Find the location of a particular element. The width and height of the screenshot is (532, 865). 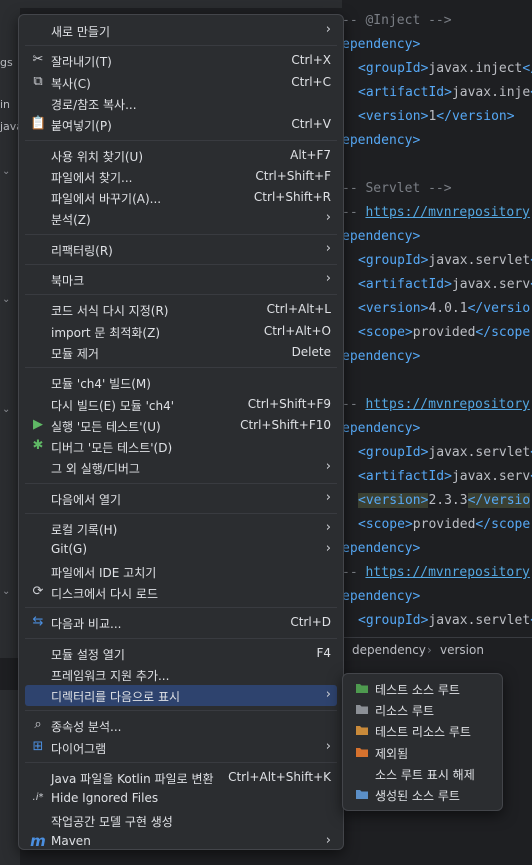

menu-item-24: 그 외 실행/디버그 › is located at coordinates (181, 467).